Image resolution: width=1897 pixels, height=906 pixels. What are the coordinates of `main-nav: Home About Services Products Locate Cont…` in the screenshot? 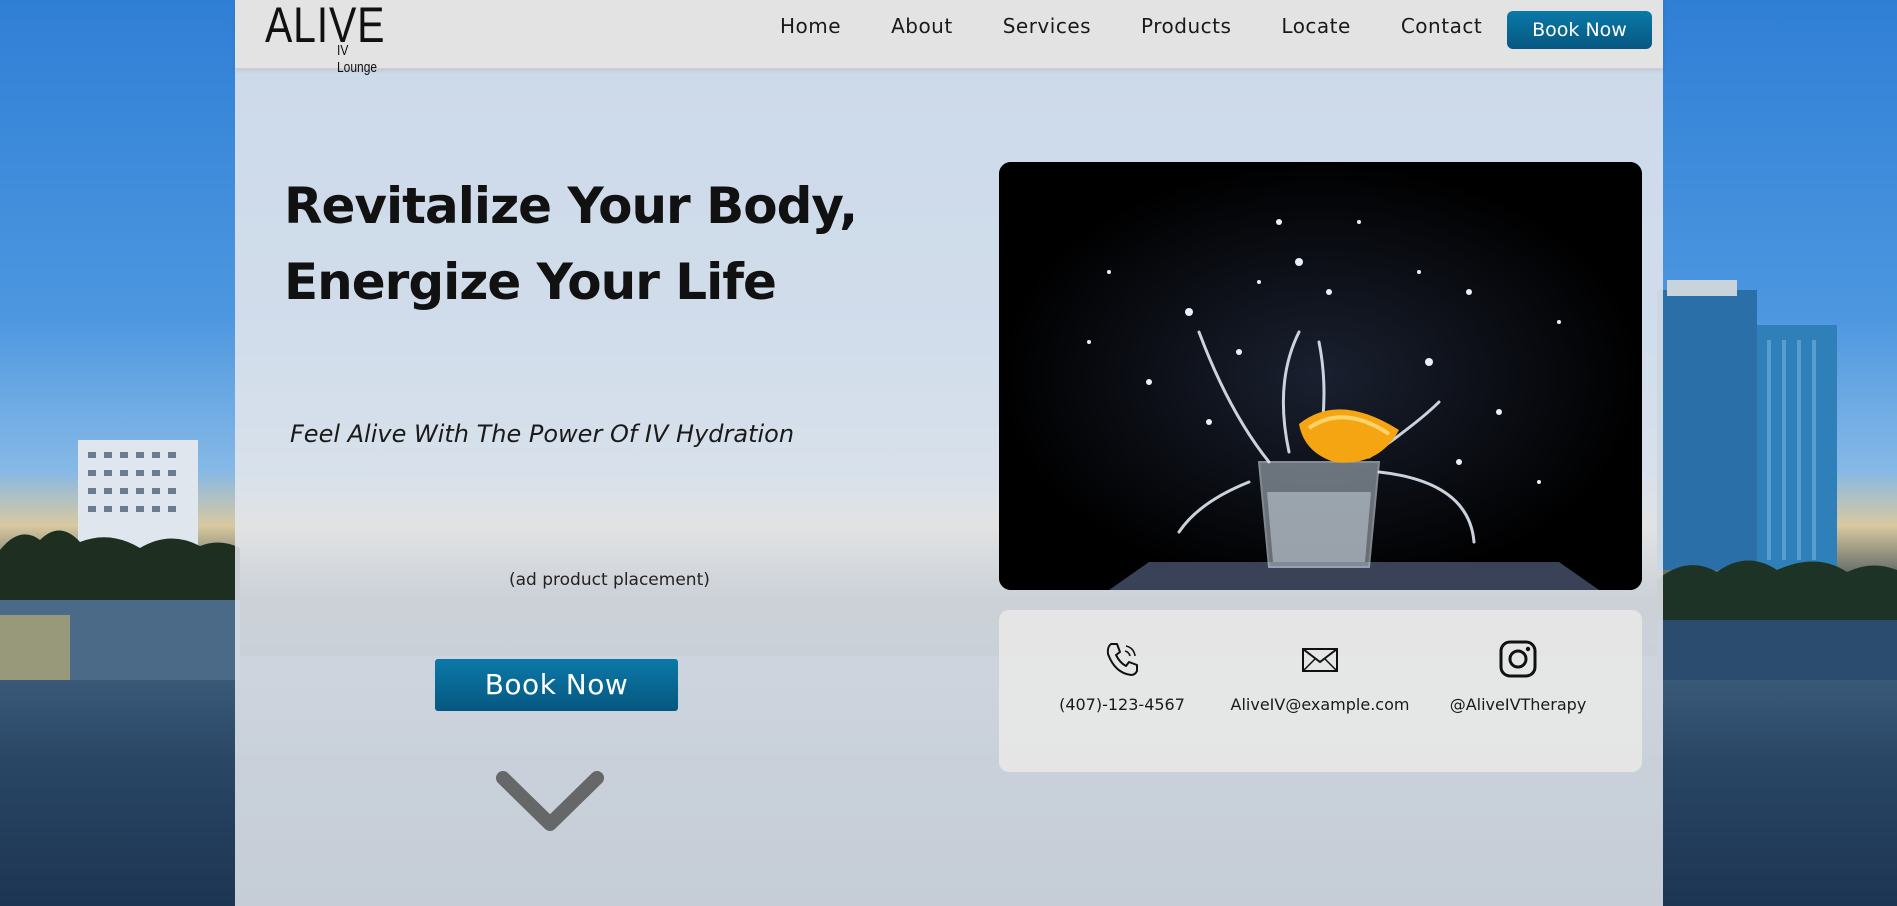 It's located at (1131, 26).